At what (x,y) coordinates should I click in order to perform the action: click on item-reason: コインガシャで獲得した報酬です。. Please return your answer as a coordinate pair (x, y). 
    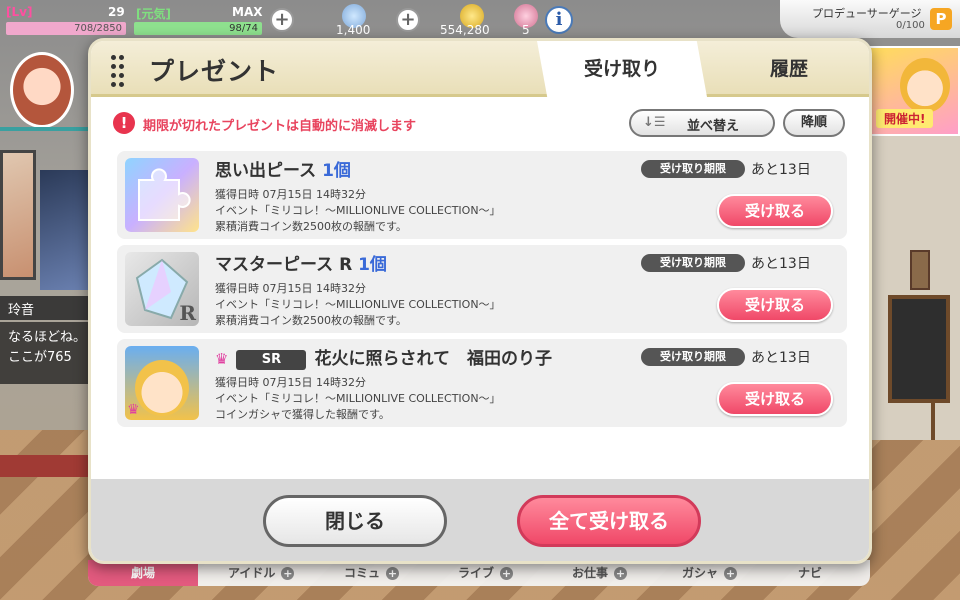
    Looking at the image, I should click on (302, 414).